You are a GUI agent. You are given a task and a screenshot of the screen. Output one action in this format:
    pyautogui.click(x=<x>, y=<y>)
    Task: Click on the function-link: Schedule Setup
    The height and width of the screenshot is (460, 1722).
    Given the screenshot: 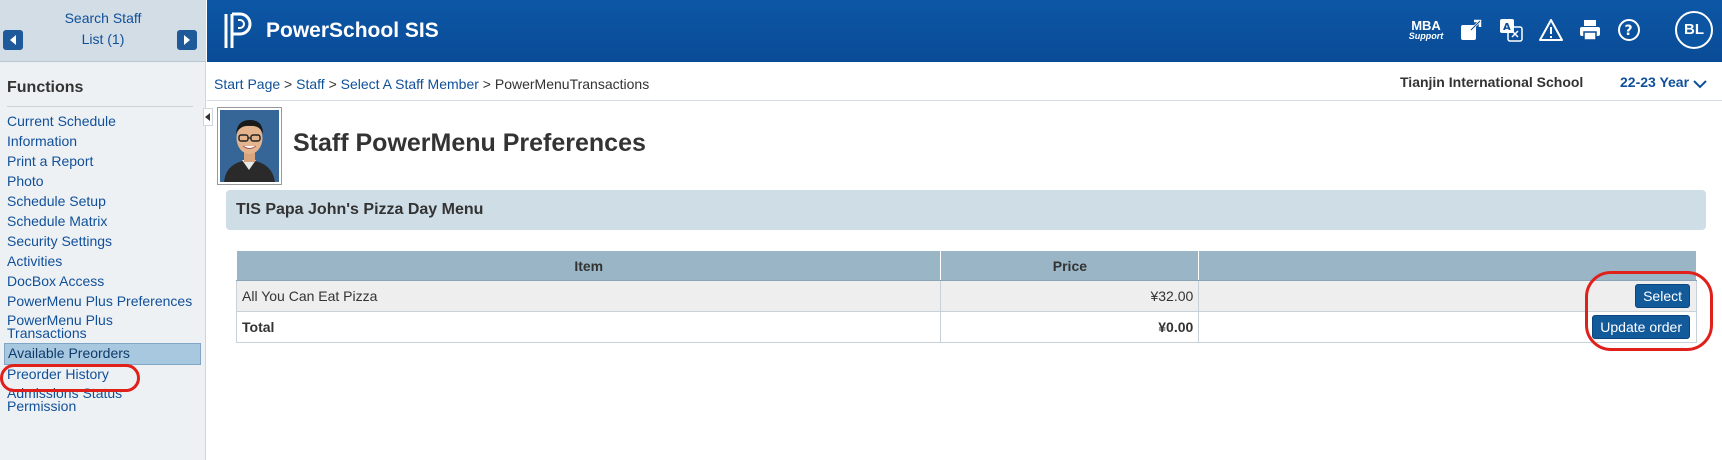 What is the action you would take?
    pyautogui.click(x=103, y=202)
    